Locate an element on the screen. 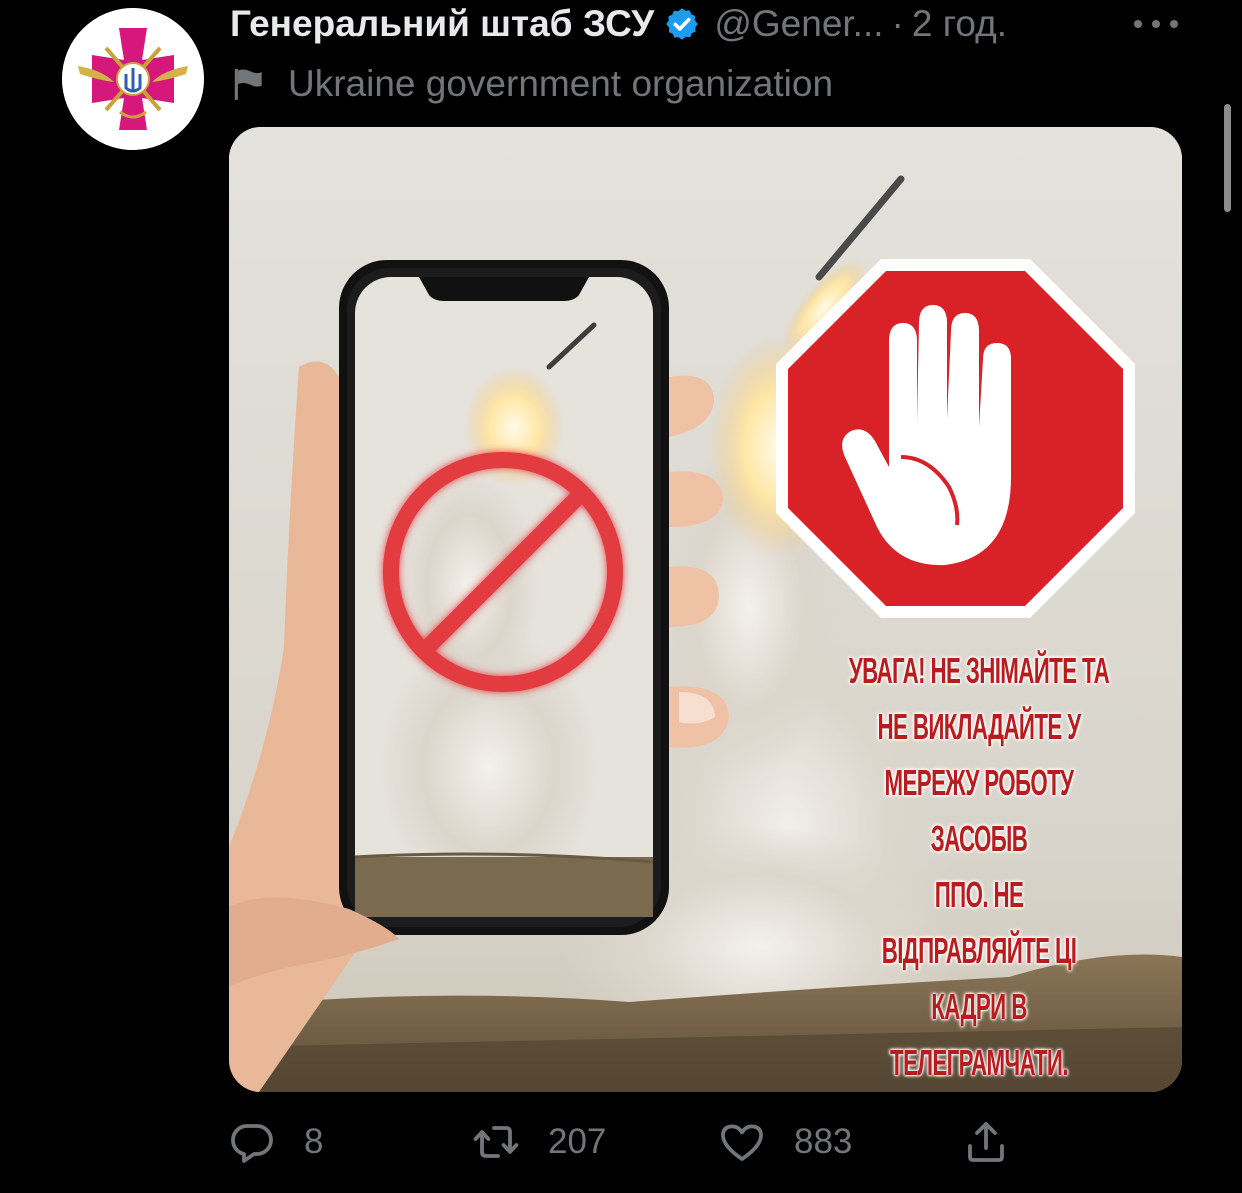 Image resolution: width=1242 pixels, height=1193 pixels. like-count: 883 is located at coordinates (823, 1141).